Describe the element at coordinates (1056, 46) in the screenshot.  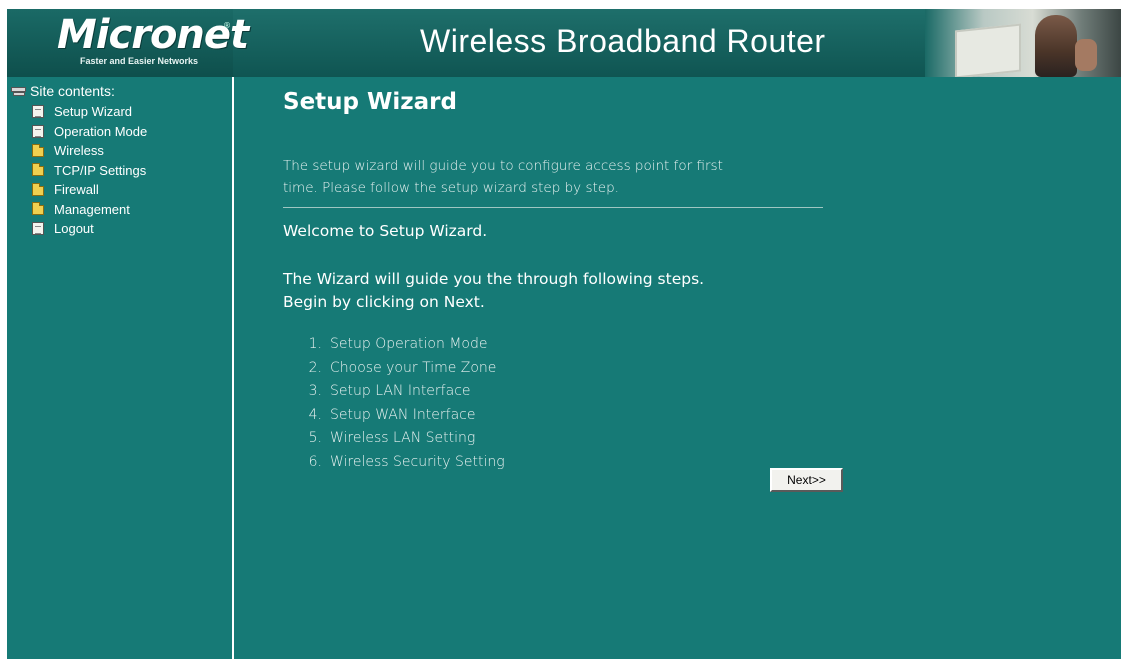
I see `person-graphic` at that location.